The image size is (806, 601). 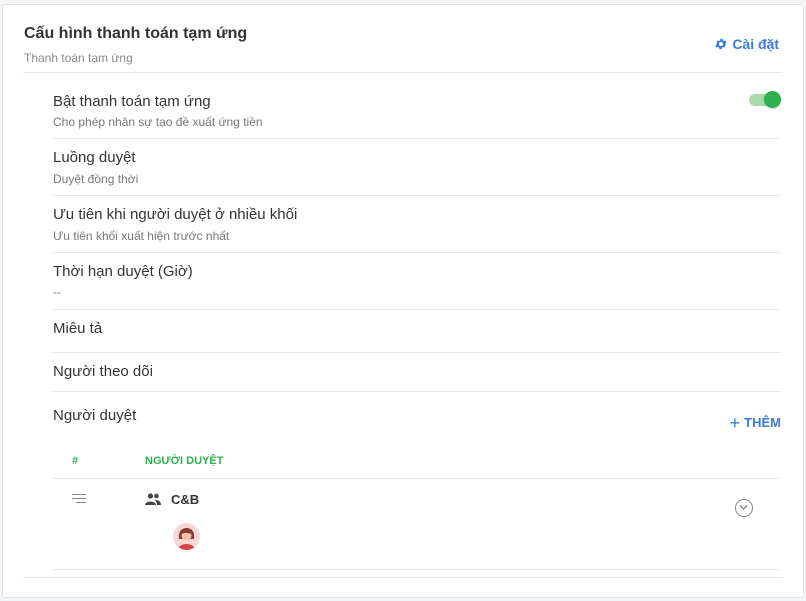 What do you see at coordinates (132, 101) in the screenshot?
I see `enable-label: Bật thanh toán tạm ứng` at bounding box center [132, 101].